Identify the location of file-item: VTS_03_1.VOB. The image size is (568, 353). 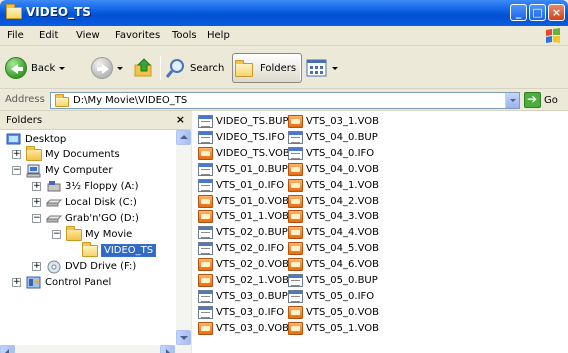
(333, 121).